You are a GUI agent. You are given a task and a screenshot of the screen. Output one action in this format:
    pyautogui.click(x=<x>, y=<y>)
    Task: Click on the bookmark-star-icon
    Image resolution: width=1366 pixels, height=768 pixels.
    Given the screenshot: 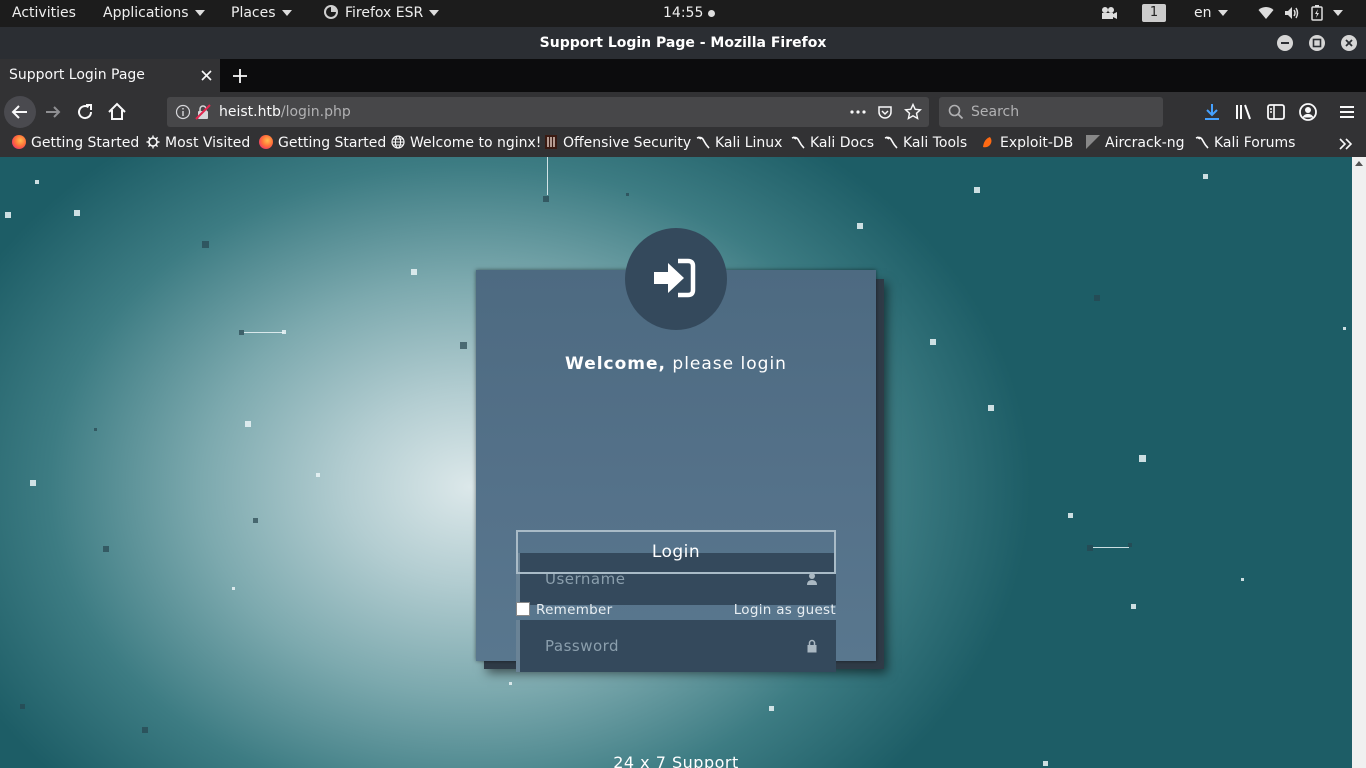 What is the action you would take?
    pyautogui.click(x=913, y=112)
    